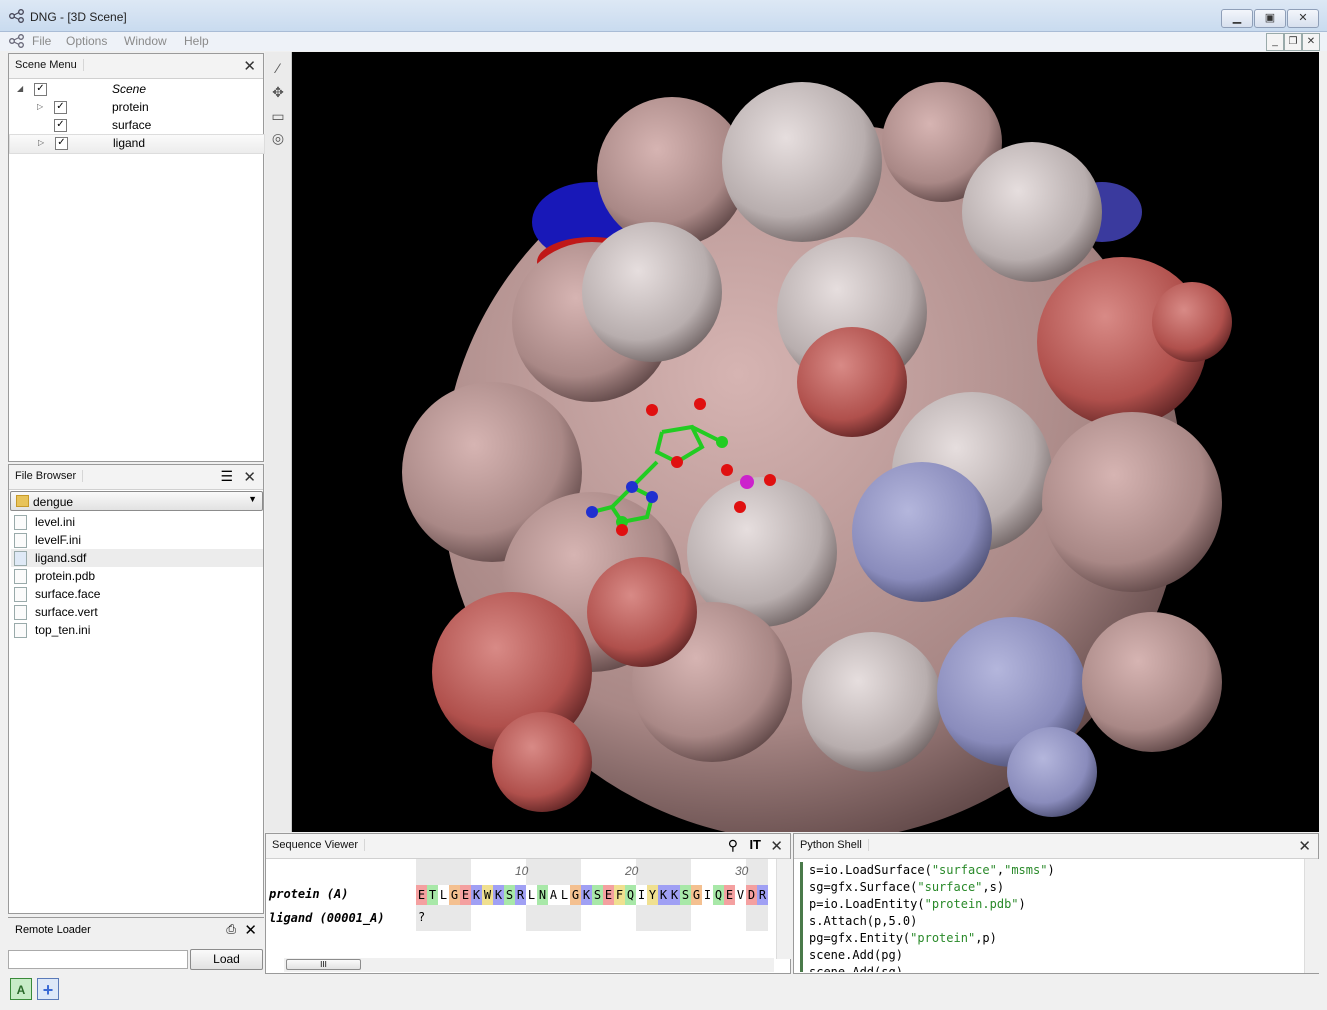  I want to click on menu-help: Help, so click(196, 41).